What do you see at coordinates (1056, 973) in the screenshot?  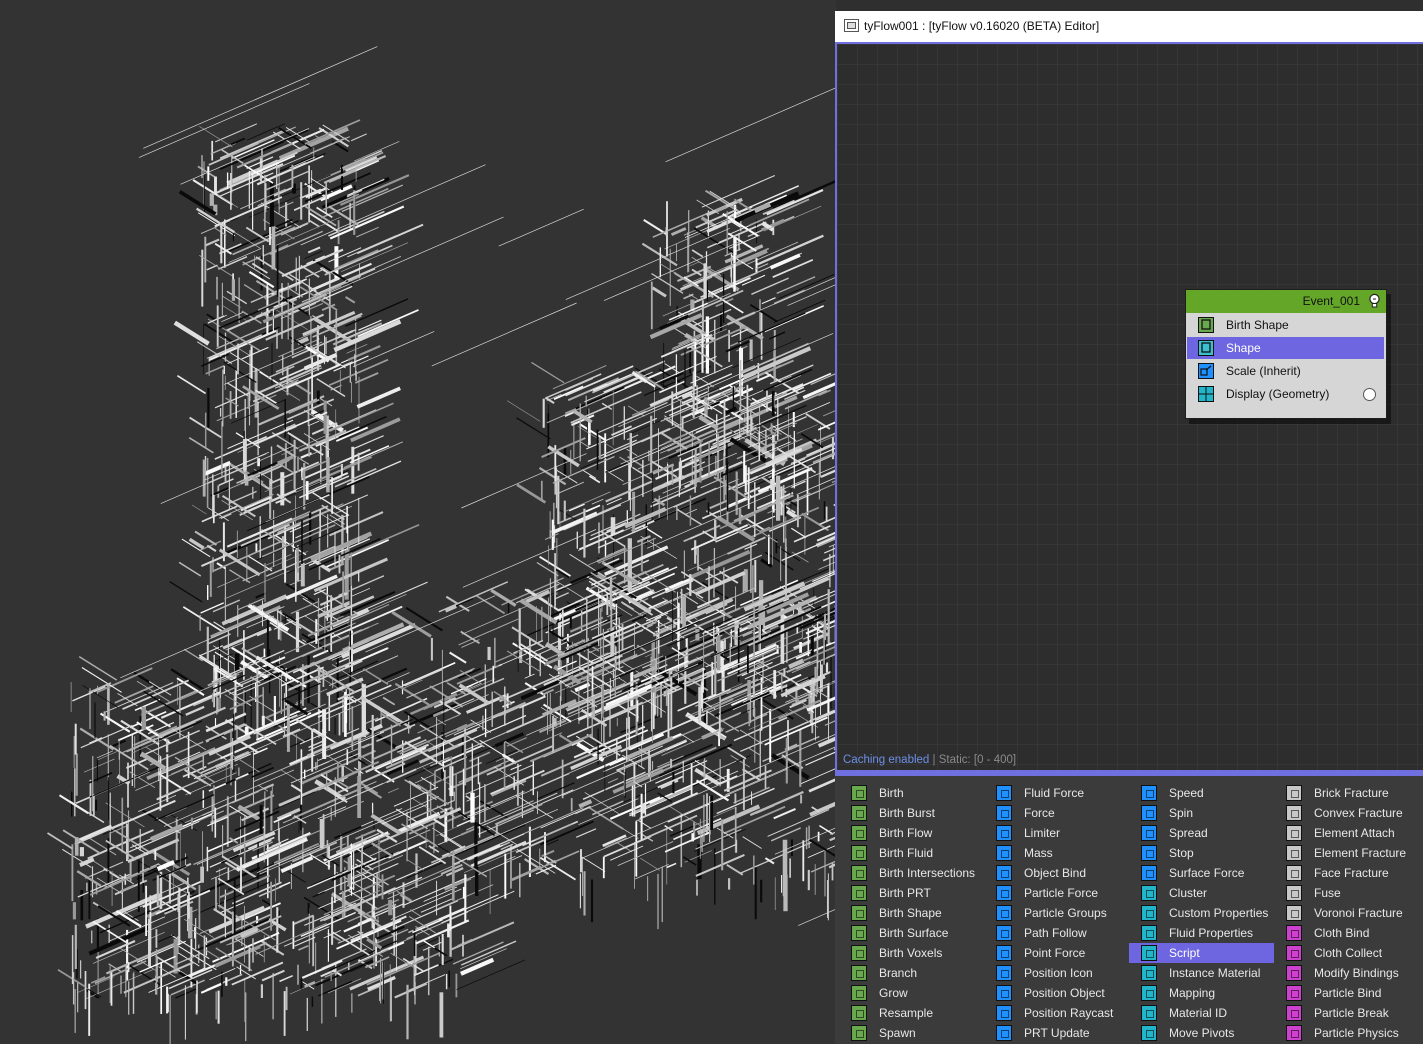 I see `palette-item-position-icon: Position Icon` at bounding box center [1056, 973].